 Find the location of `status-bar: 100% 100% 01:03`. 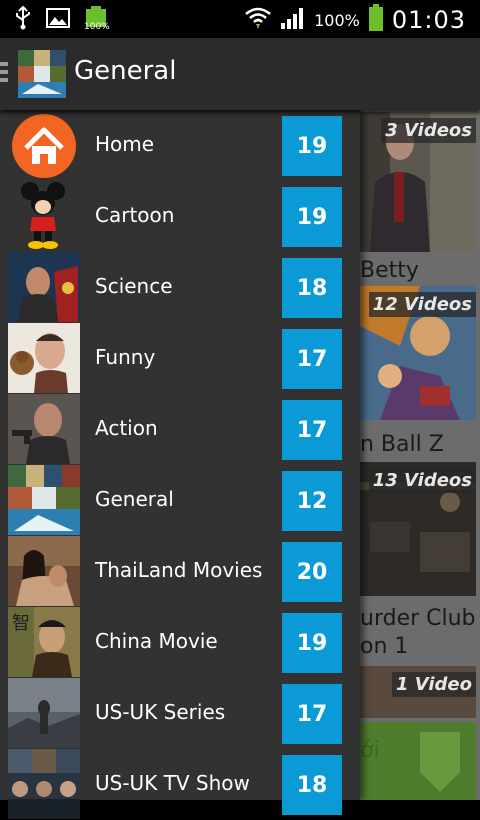

status-bar: 100% 100% 01:03 is located at coordinates (240, 19).